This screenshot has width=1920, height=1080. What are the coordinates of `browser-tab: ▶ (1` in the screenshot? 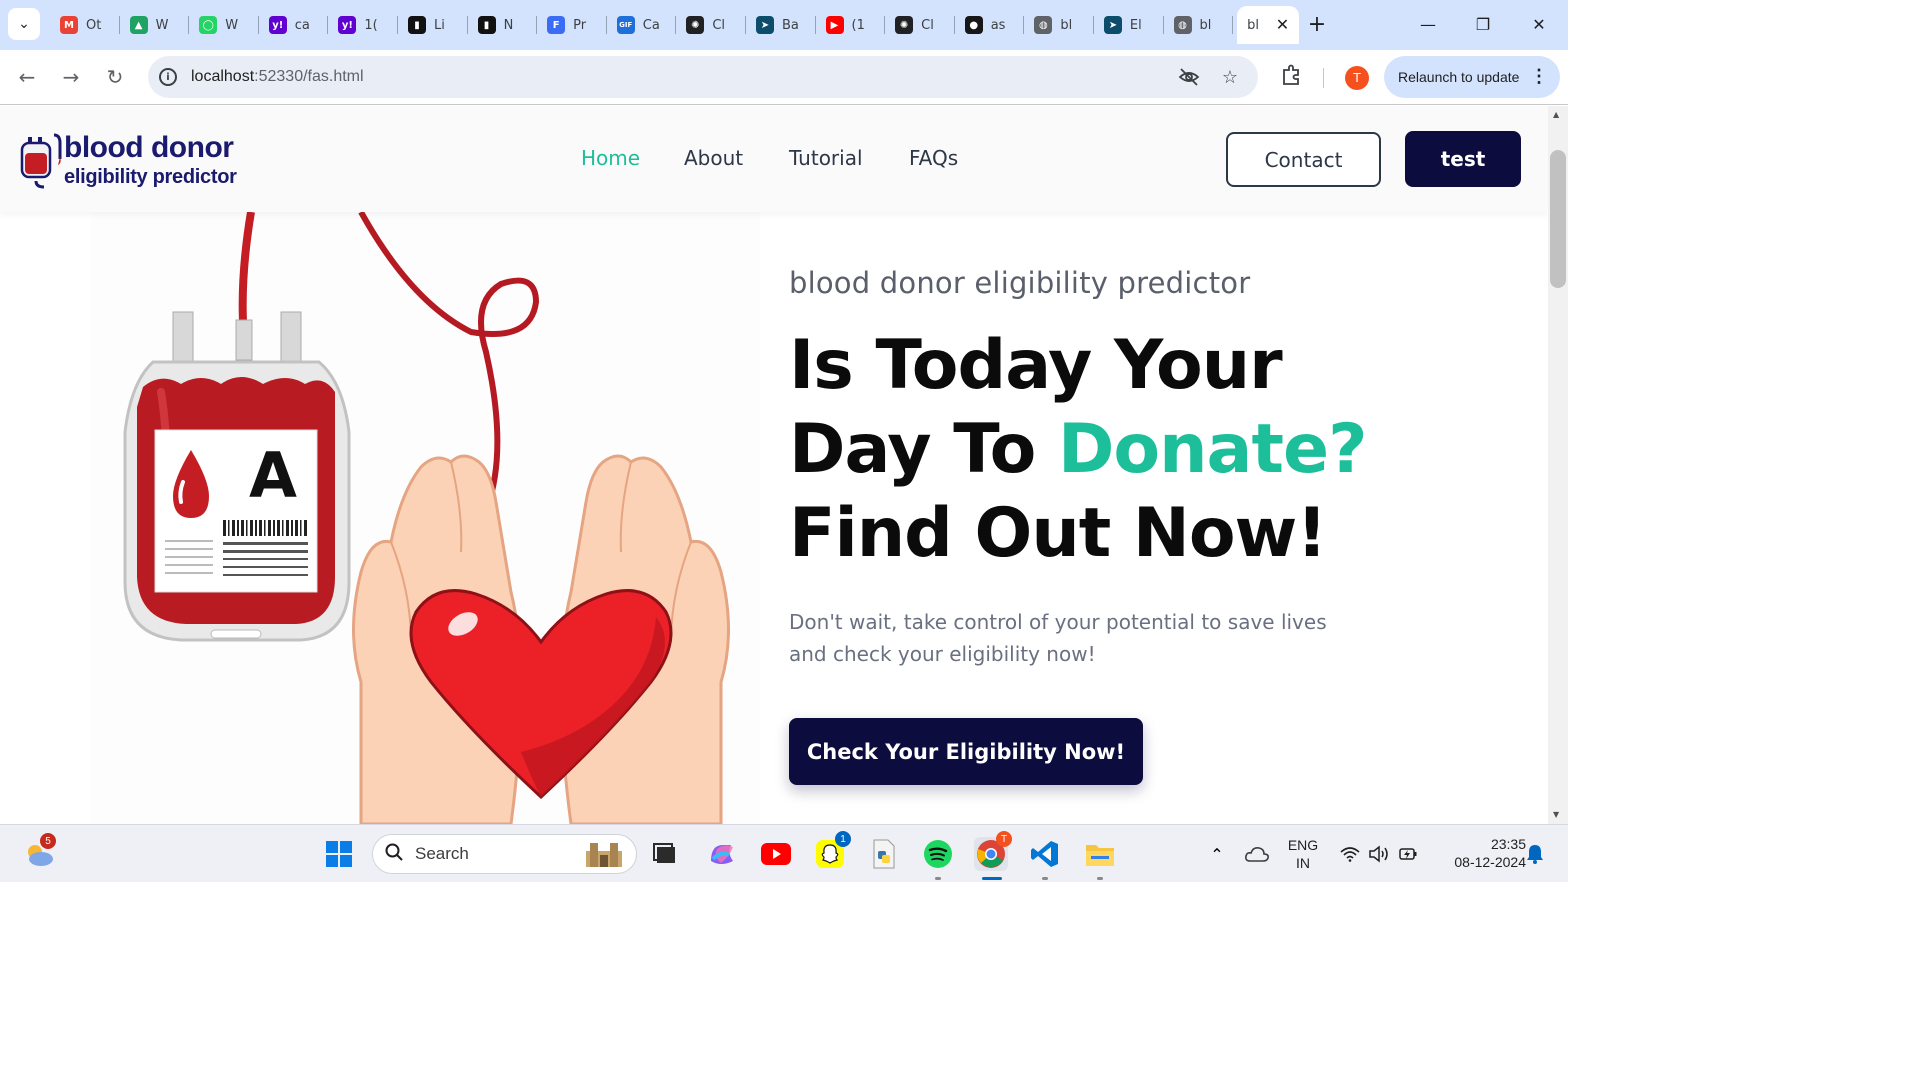 It's located at (851, 25).